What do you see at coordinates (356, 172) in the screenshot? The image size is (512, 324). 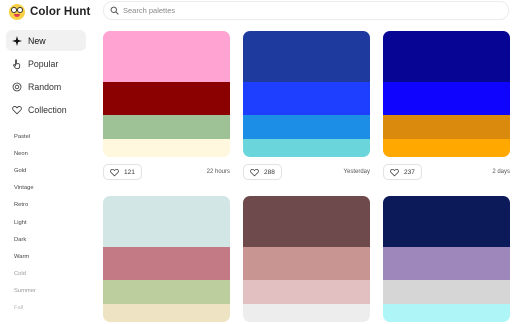 I see `timestamp: Yesterday` at bounding box center [356, 172].